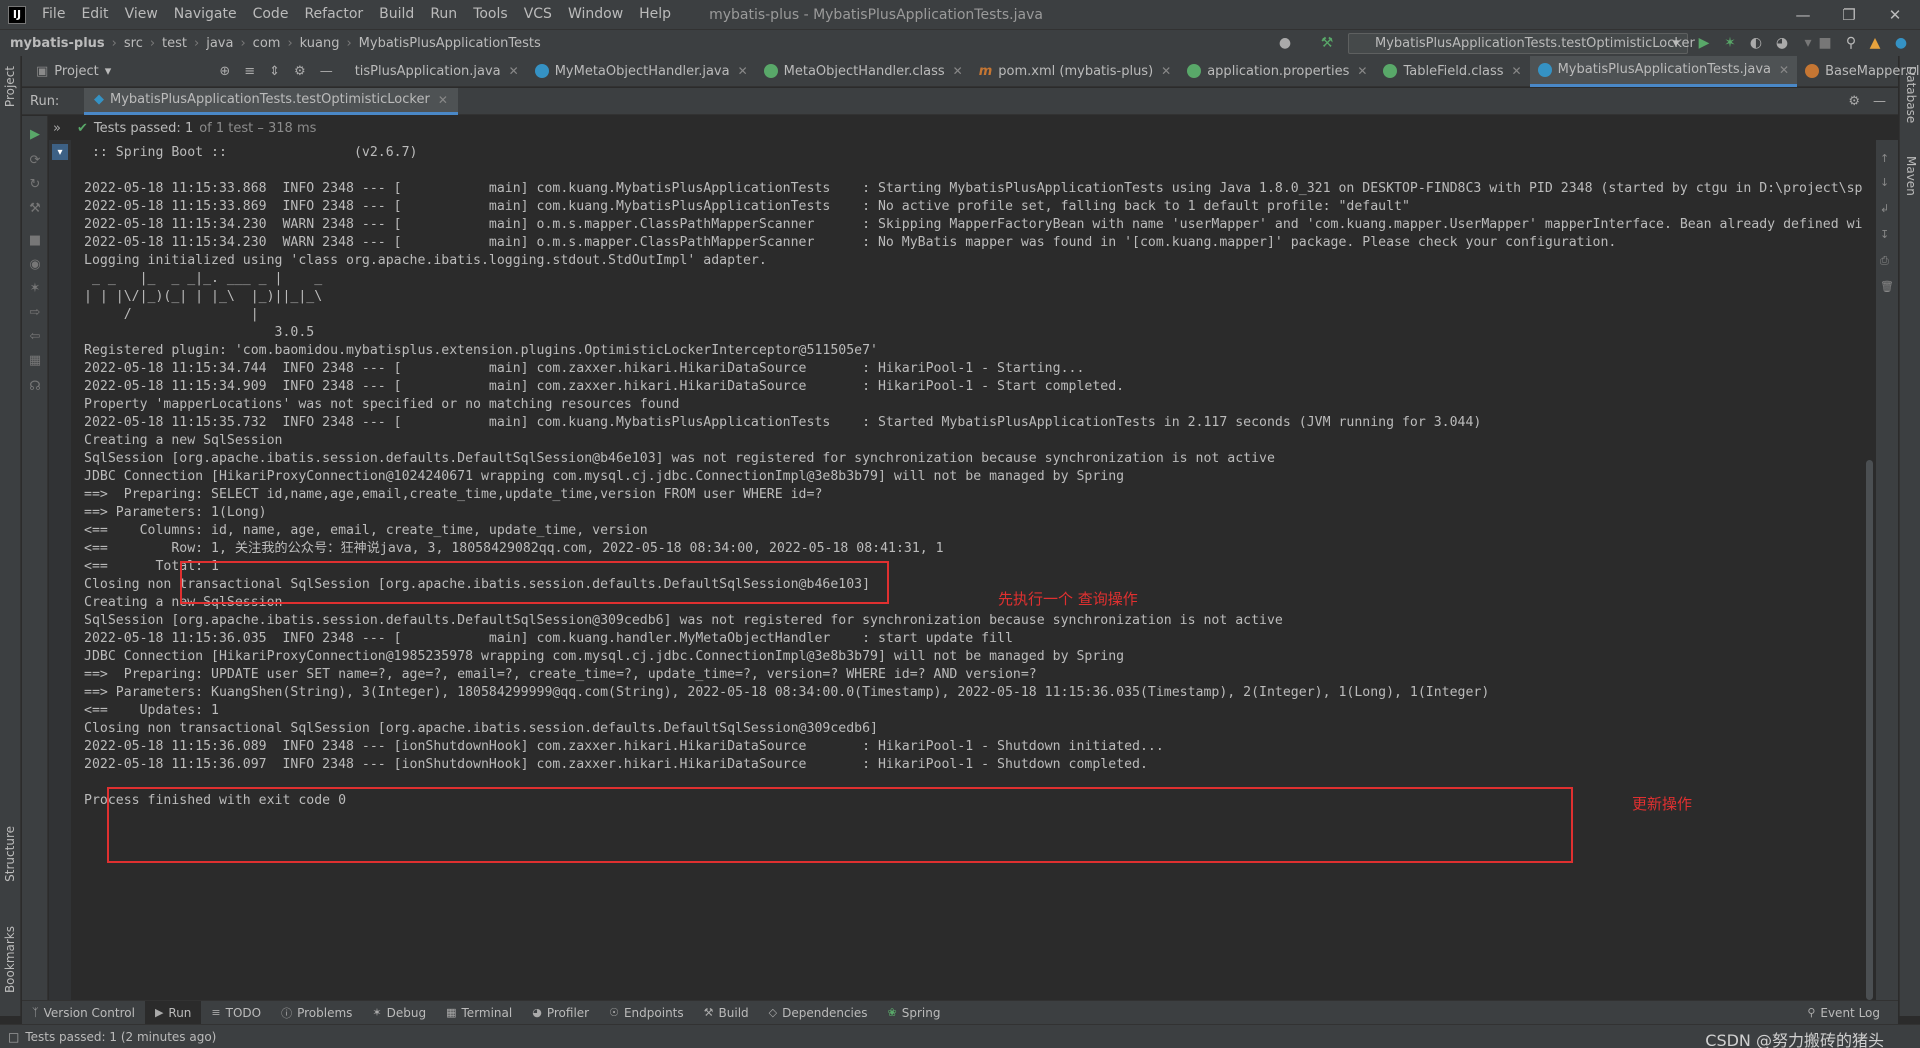  Describe the element at coordinates (236, 1013) in the screenshot. I see `tab-todo: ≡ TODO` at that location.